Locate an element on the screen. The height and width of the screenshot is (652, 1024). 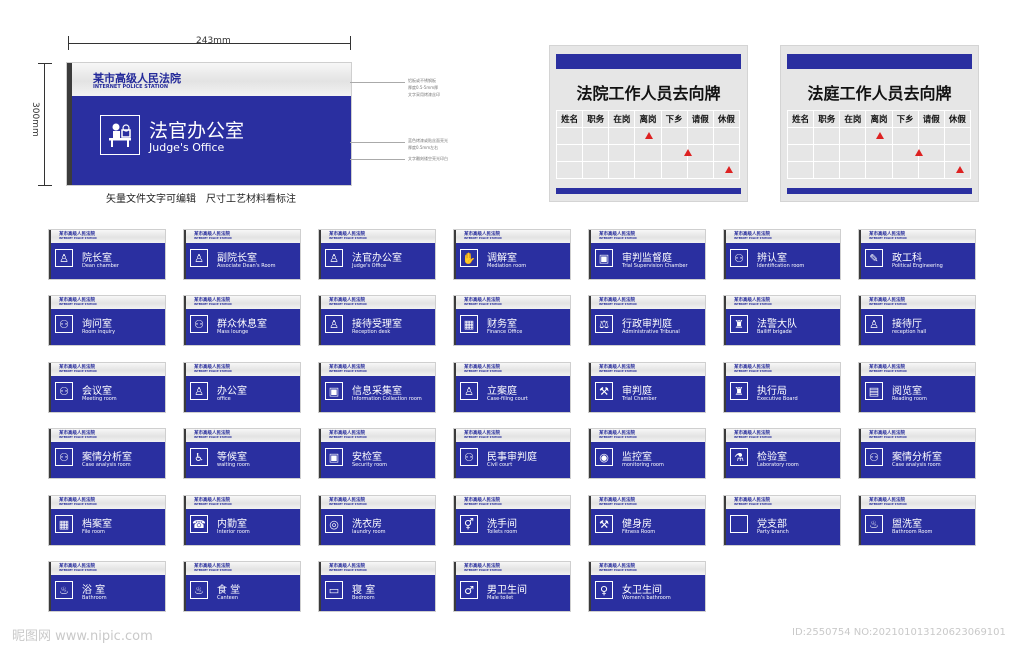
width-dimension-label: 243mm is located at coordinates (213, 41).